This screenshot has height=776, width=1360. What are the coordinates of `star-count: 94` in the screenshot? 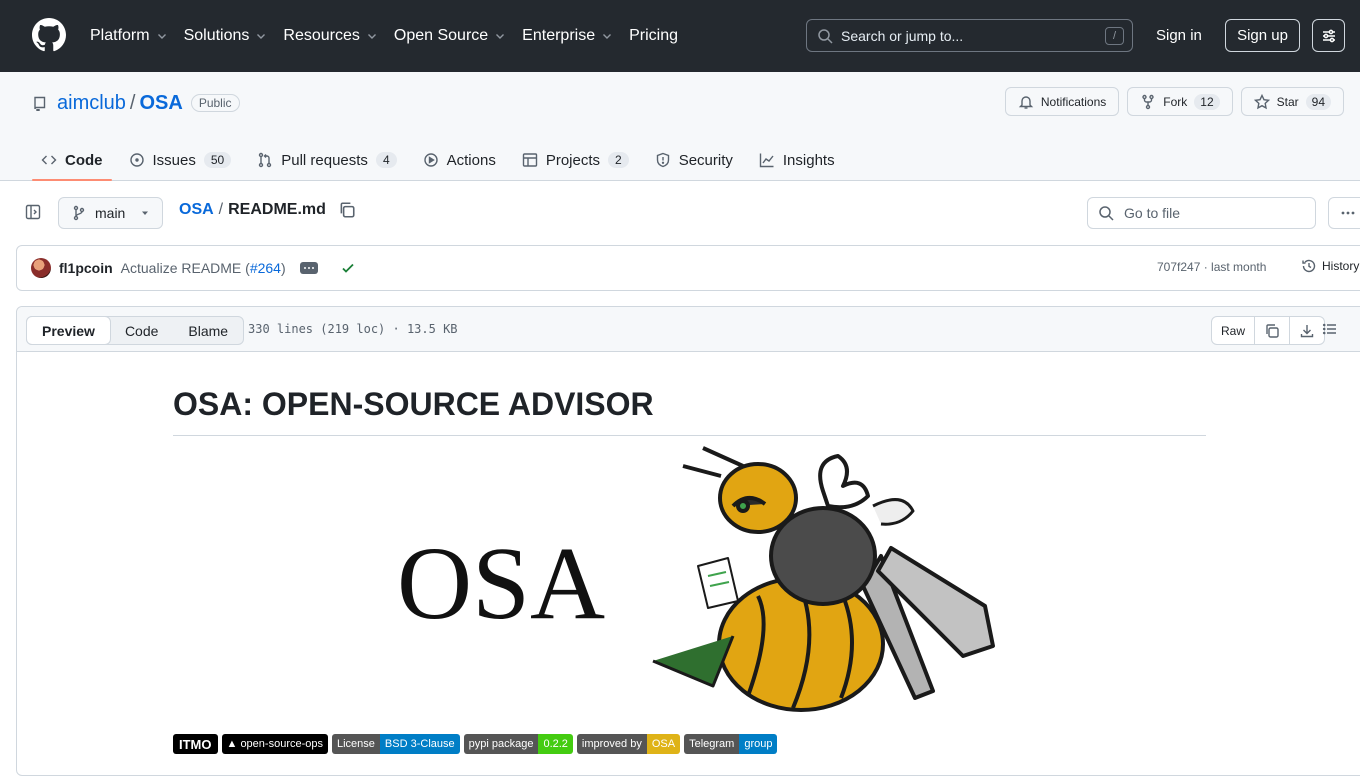 It's located at (1318, 101).